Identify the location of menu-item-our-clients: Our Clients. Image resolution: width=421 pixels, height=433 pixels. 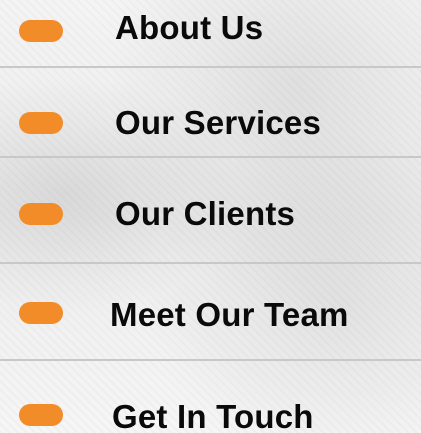
(210, 213).